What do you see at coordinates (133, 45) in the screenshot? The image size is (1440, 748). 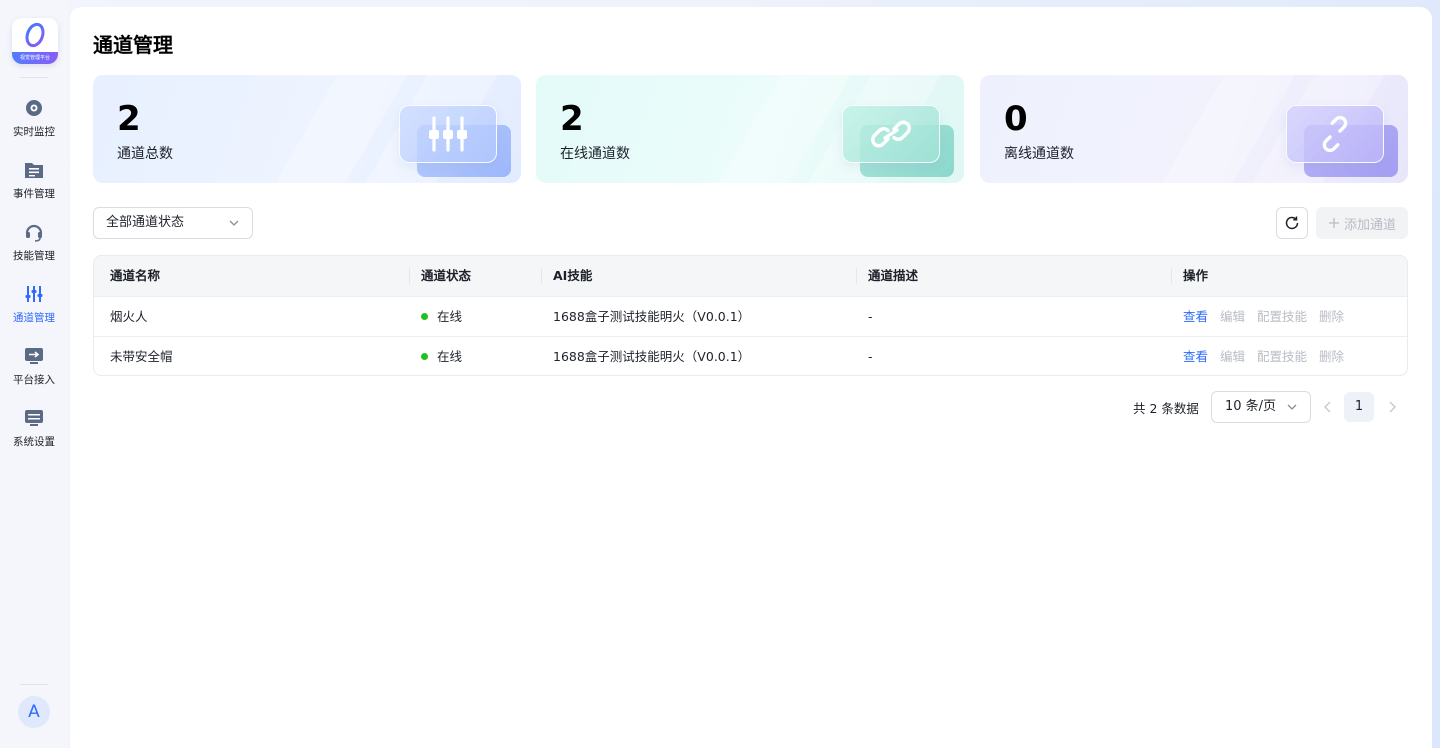 I see `page-title: 通道管理` at bounding box center [133, 45].